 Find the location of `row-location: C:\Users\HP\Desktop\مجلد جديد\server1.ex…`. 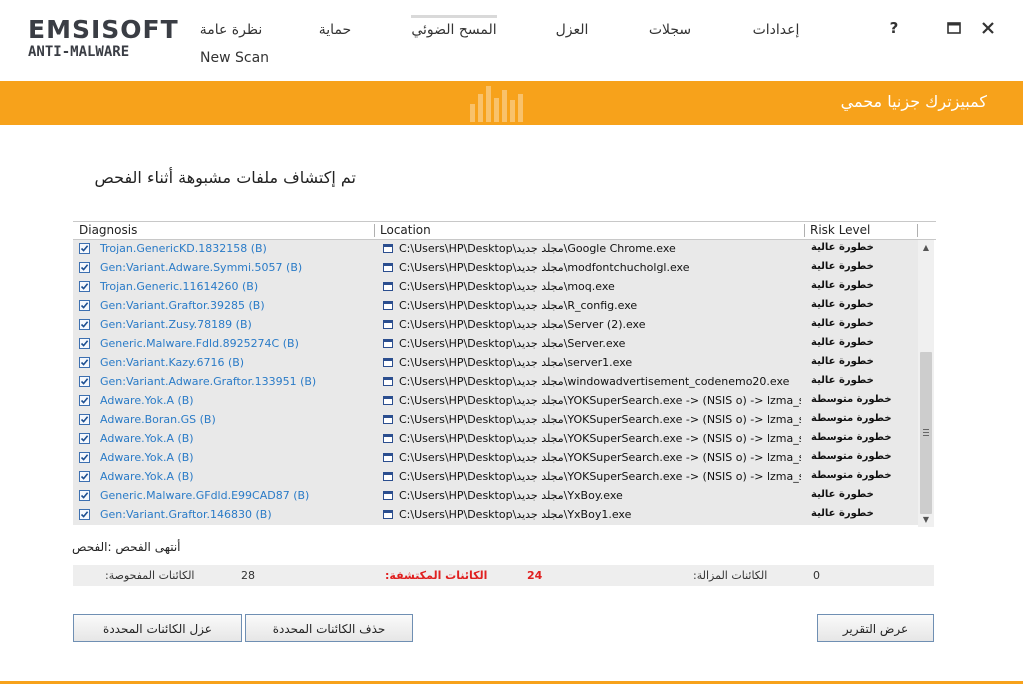

row-location: C:\Users\HP\Desktop\مجلد جديد\server1.ex… is located at coordinates (516, 362).